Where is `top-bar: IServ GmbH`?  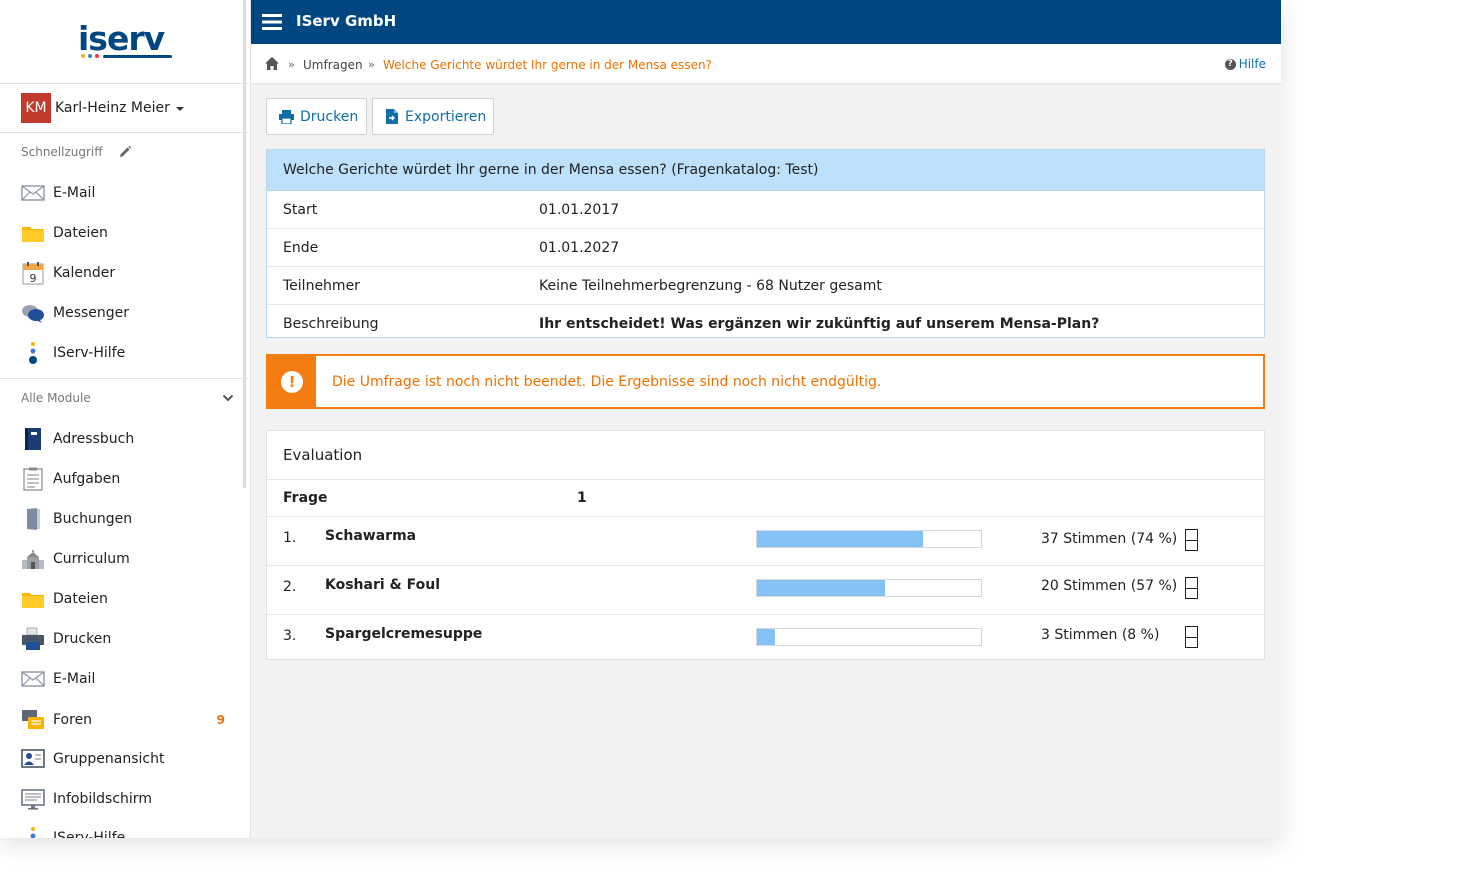 top-bar: IServ GmbH is located at coordinates (766, 22).